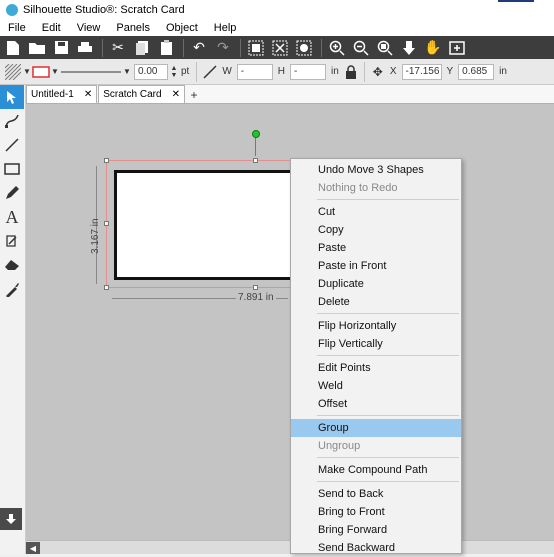  Describe the element at coordinates (225, 28) in the screenshot. I see `menu-help: Help` at that location.